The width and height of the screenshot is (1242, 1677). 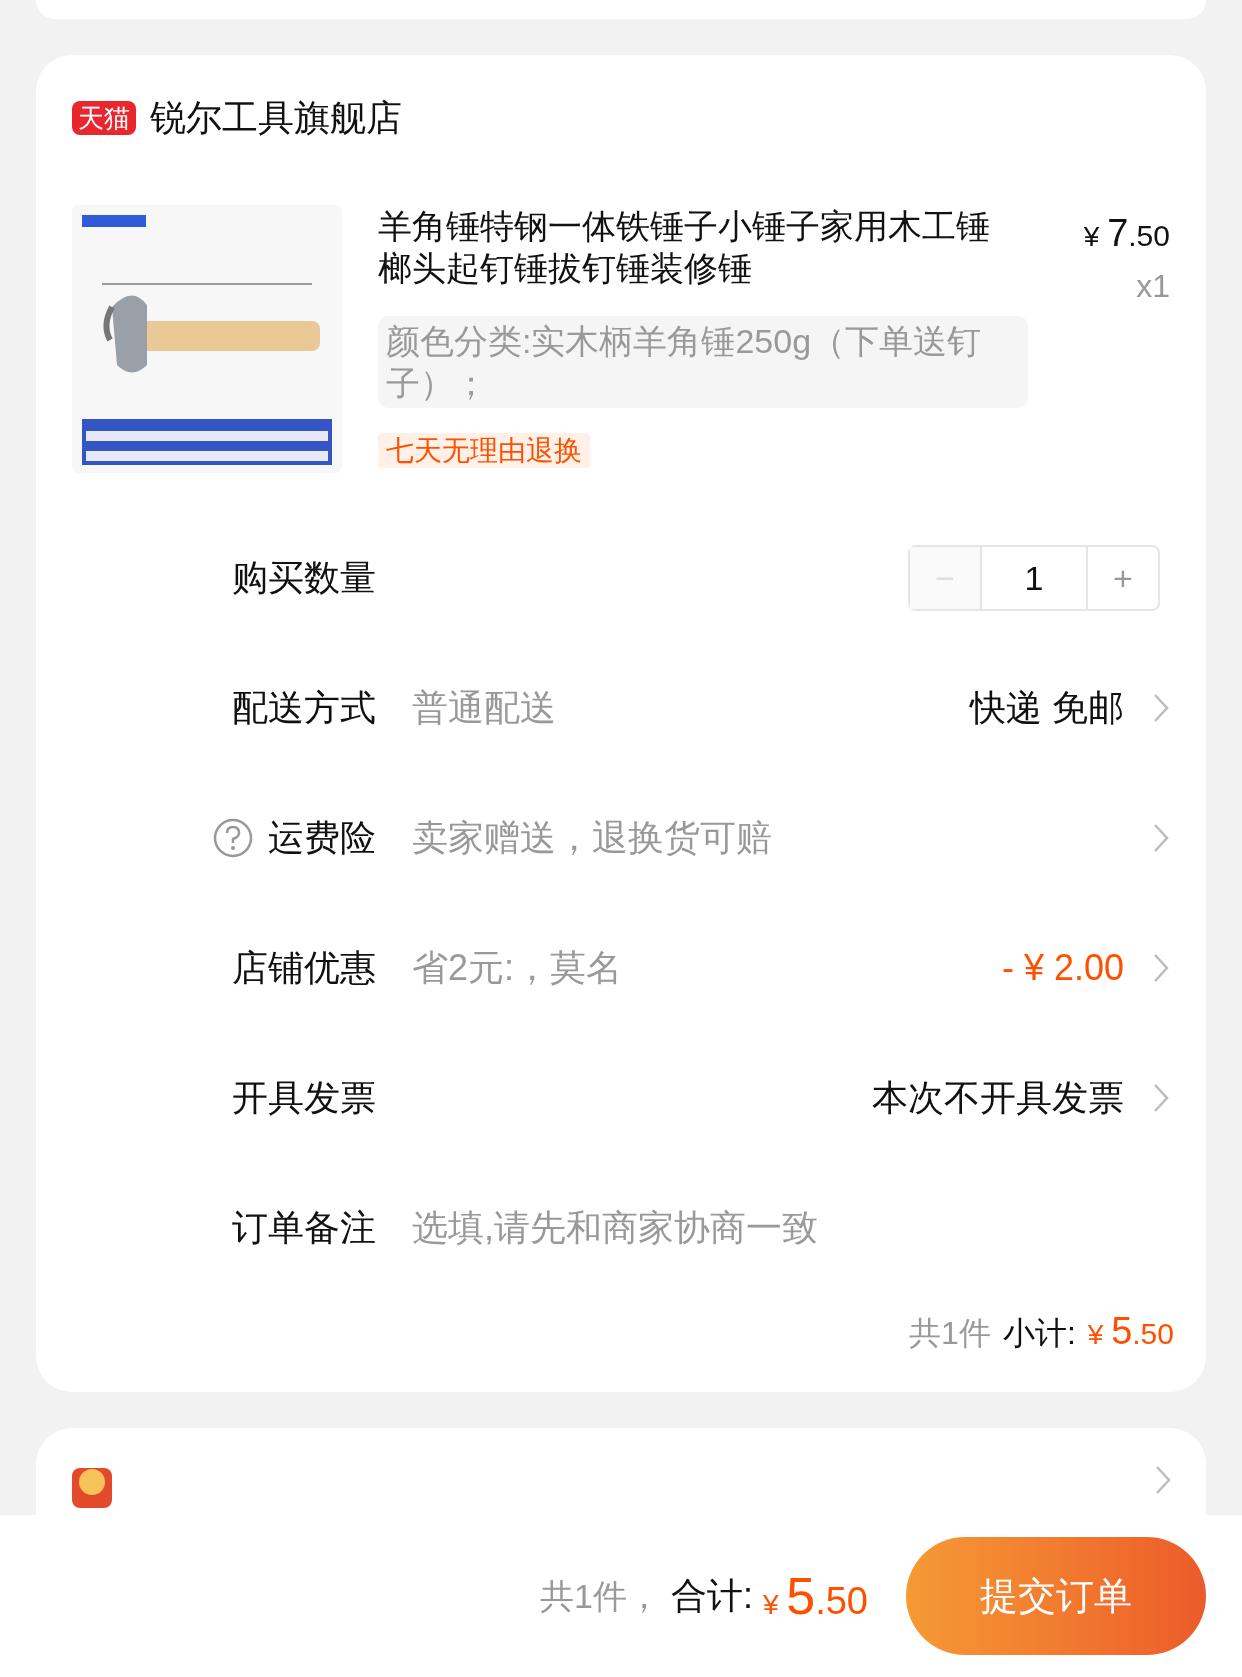 I want to click on row-label: 运费险, so click(x=322, y=838).